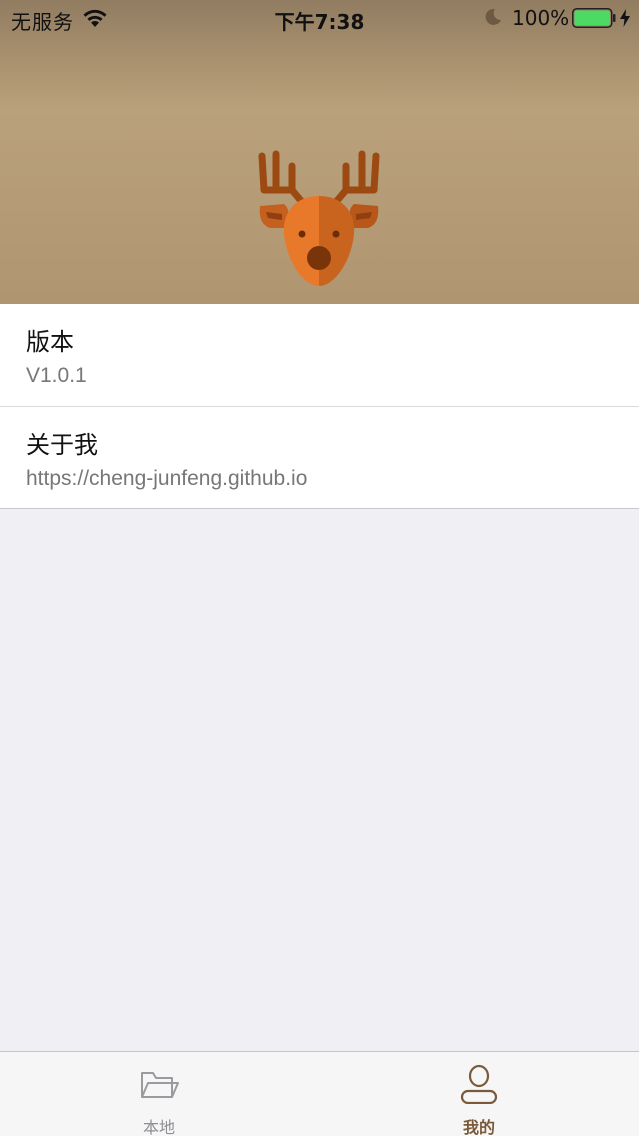  What do you see at coordinates (319, 18) in the screenshot?
I see `status-bar: 无服务 下午7:38 100%` at bounding box center [319, 18].